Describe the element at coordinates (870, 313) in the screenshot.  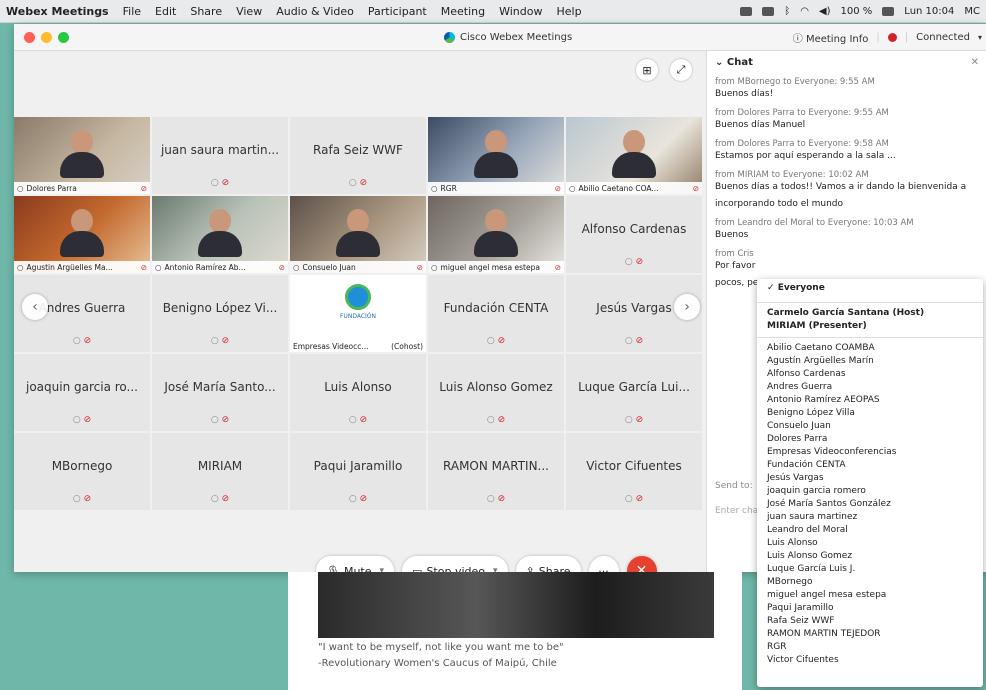
I see `option-host: Carmelo García Santana (Host)` at that location.